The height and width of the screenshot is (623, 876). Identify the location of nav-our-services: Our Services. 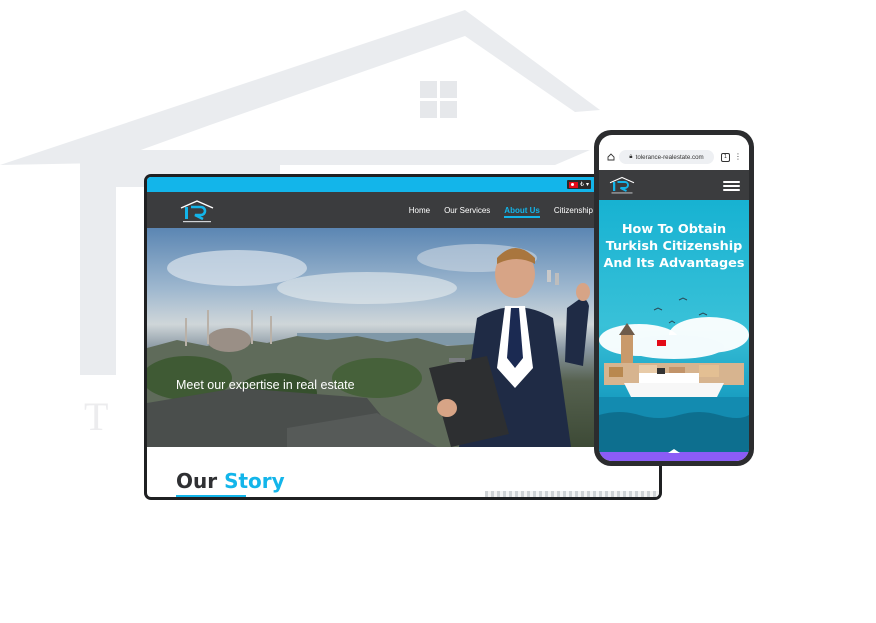
(467, 210).